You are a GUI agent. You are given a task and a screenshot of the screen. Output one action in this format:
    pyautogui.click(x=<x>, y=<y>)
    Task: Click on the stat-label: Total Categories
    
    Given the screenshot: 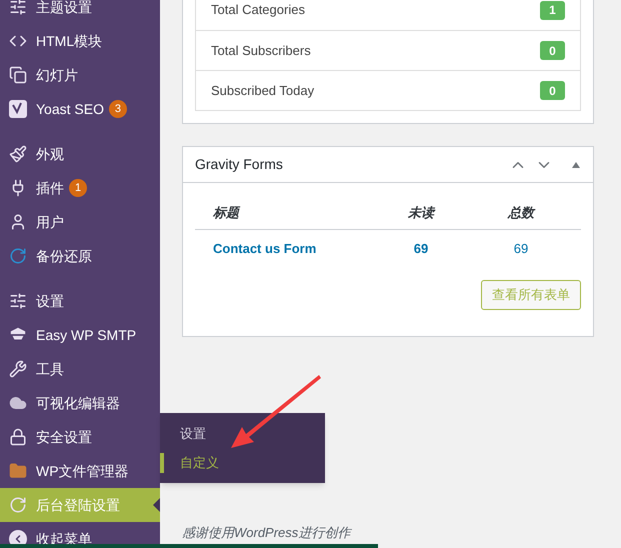 What is the action you would take?
    pyautogui.click(x=258, y=10)
    